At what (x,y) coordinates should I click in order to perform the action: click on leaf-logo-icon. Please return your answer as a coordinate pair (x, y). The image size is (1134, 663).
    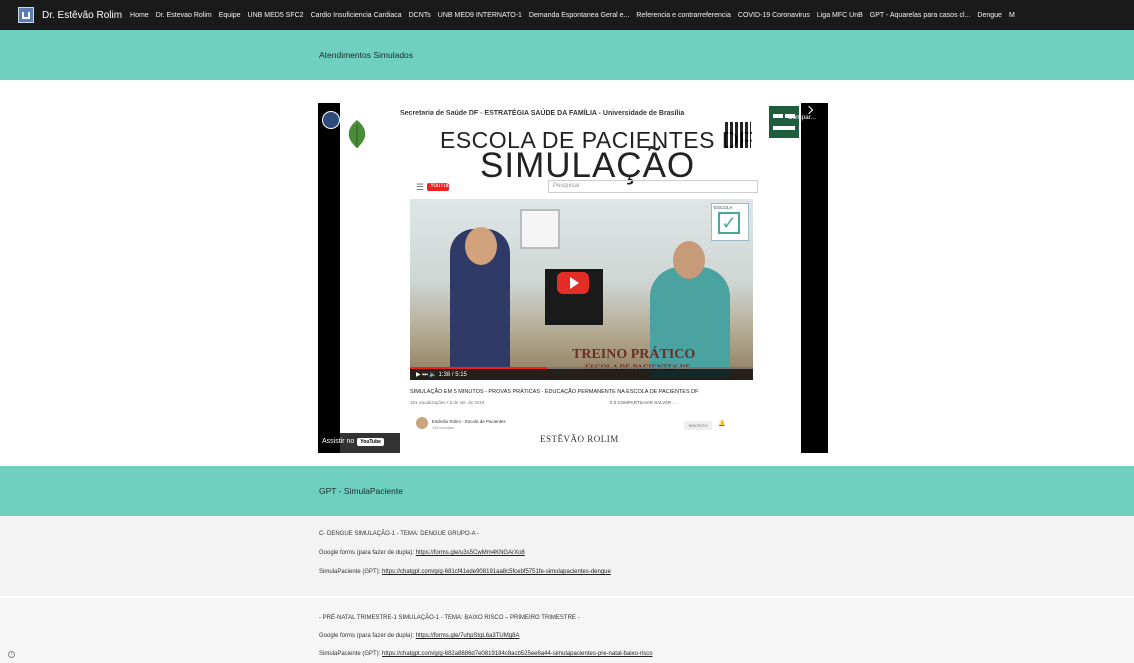
    Looking at the image, I should click on (357, 134).